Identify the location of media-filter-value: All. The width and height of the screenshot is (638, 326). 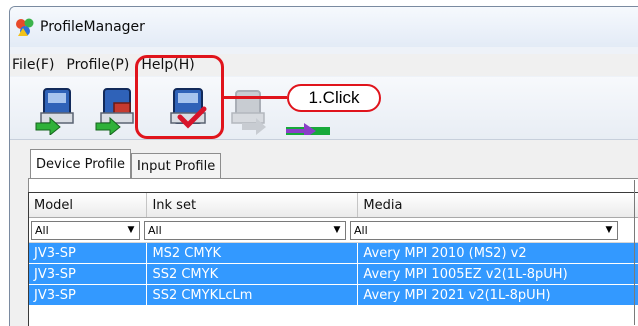
(361, 230).